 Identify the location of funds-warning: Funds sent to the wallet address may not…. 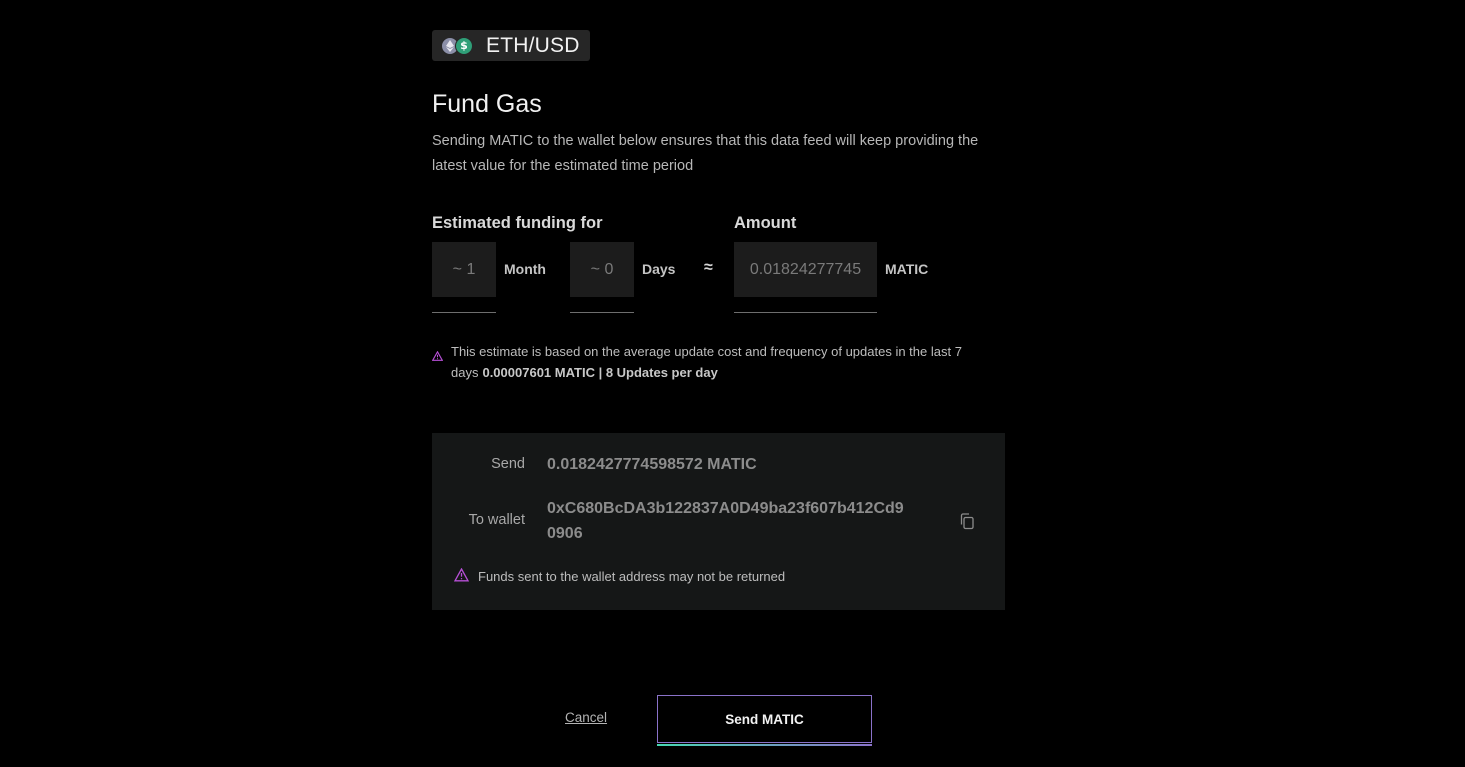
(619, 576).